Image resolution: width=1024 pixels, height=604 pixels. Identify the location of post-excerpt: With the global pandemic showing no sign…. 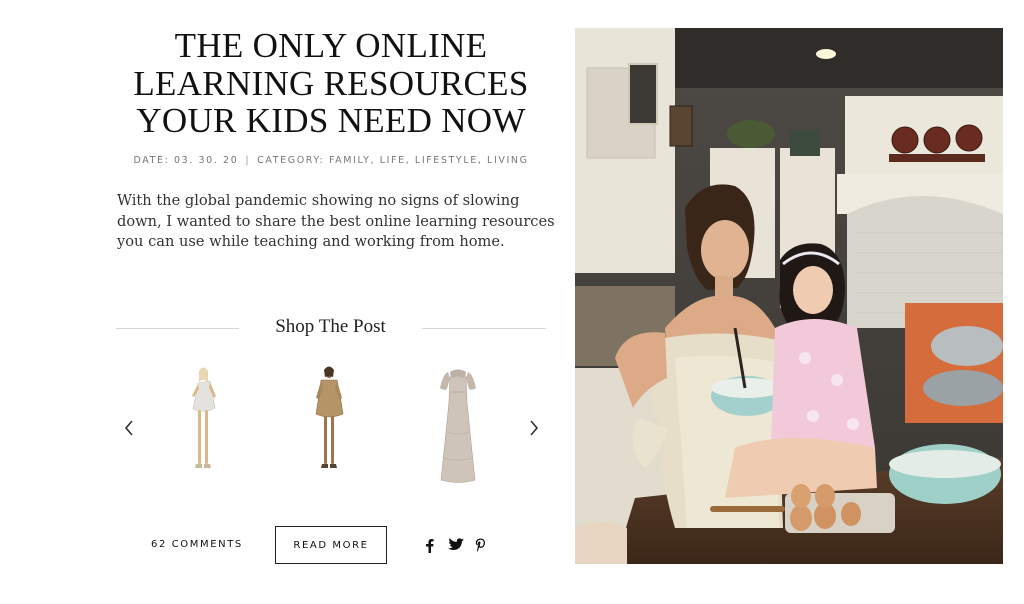
(336, 222).